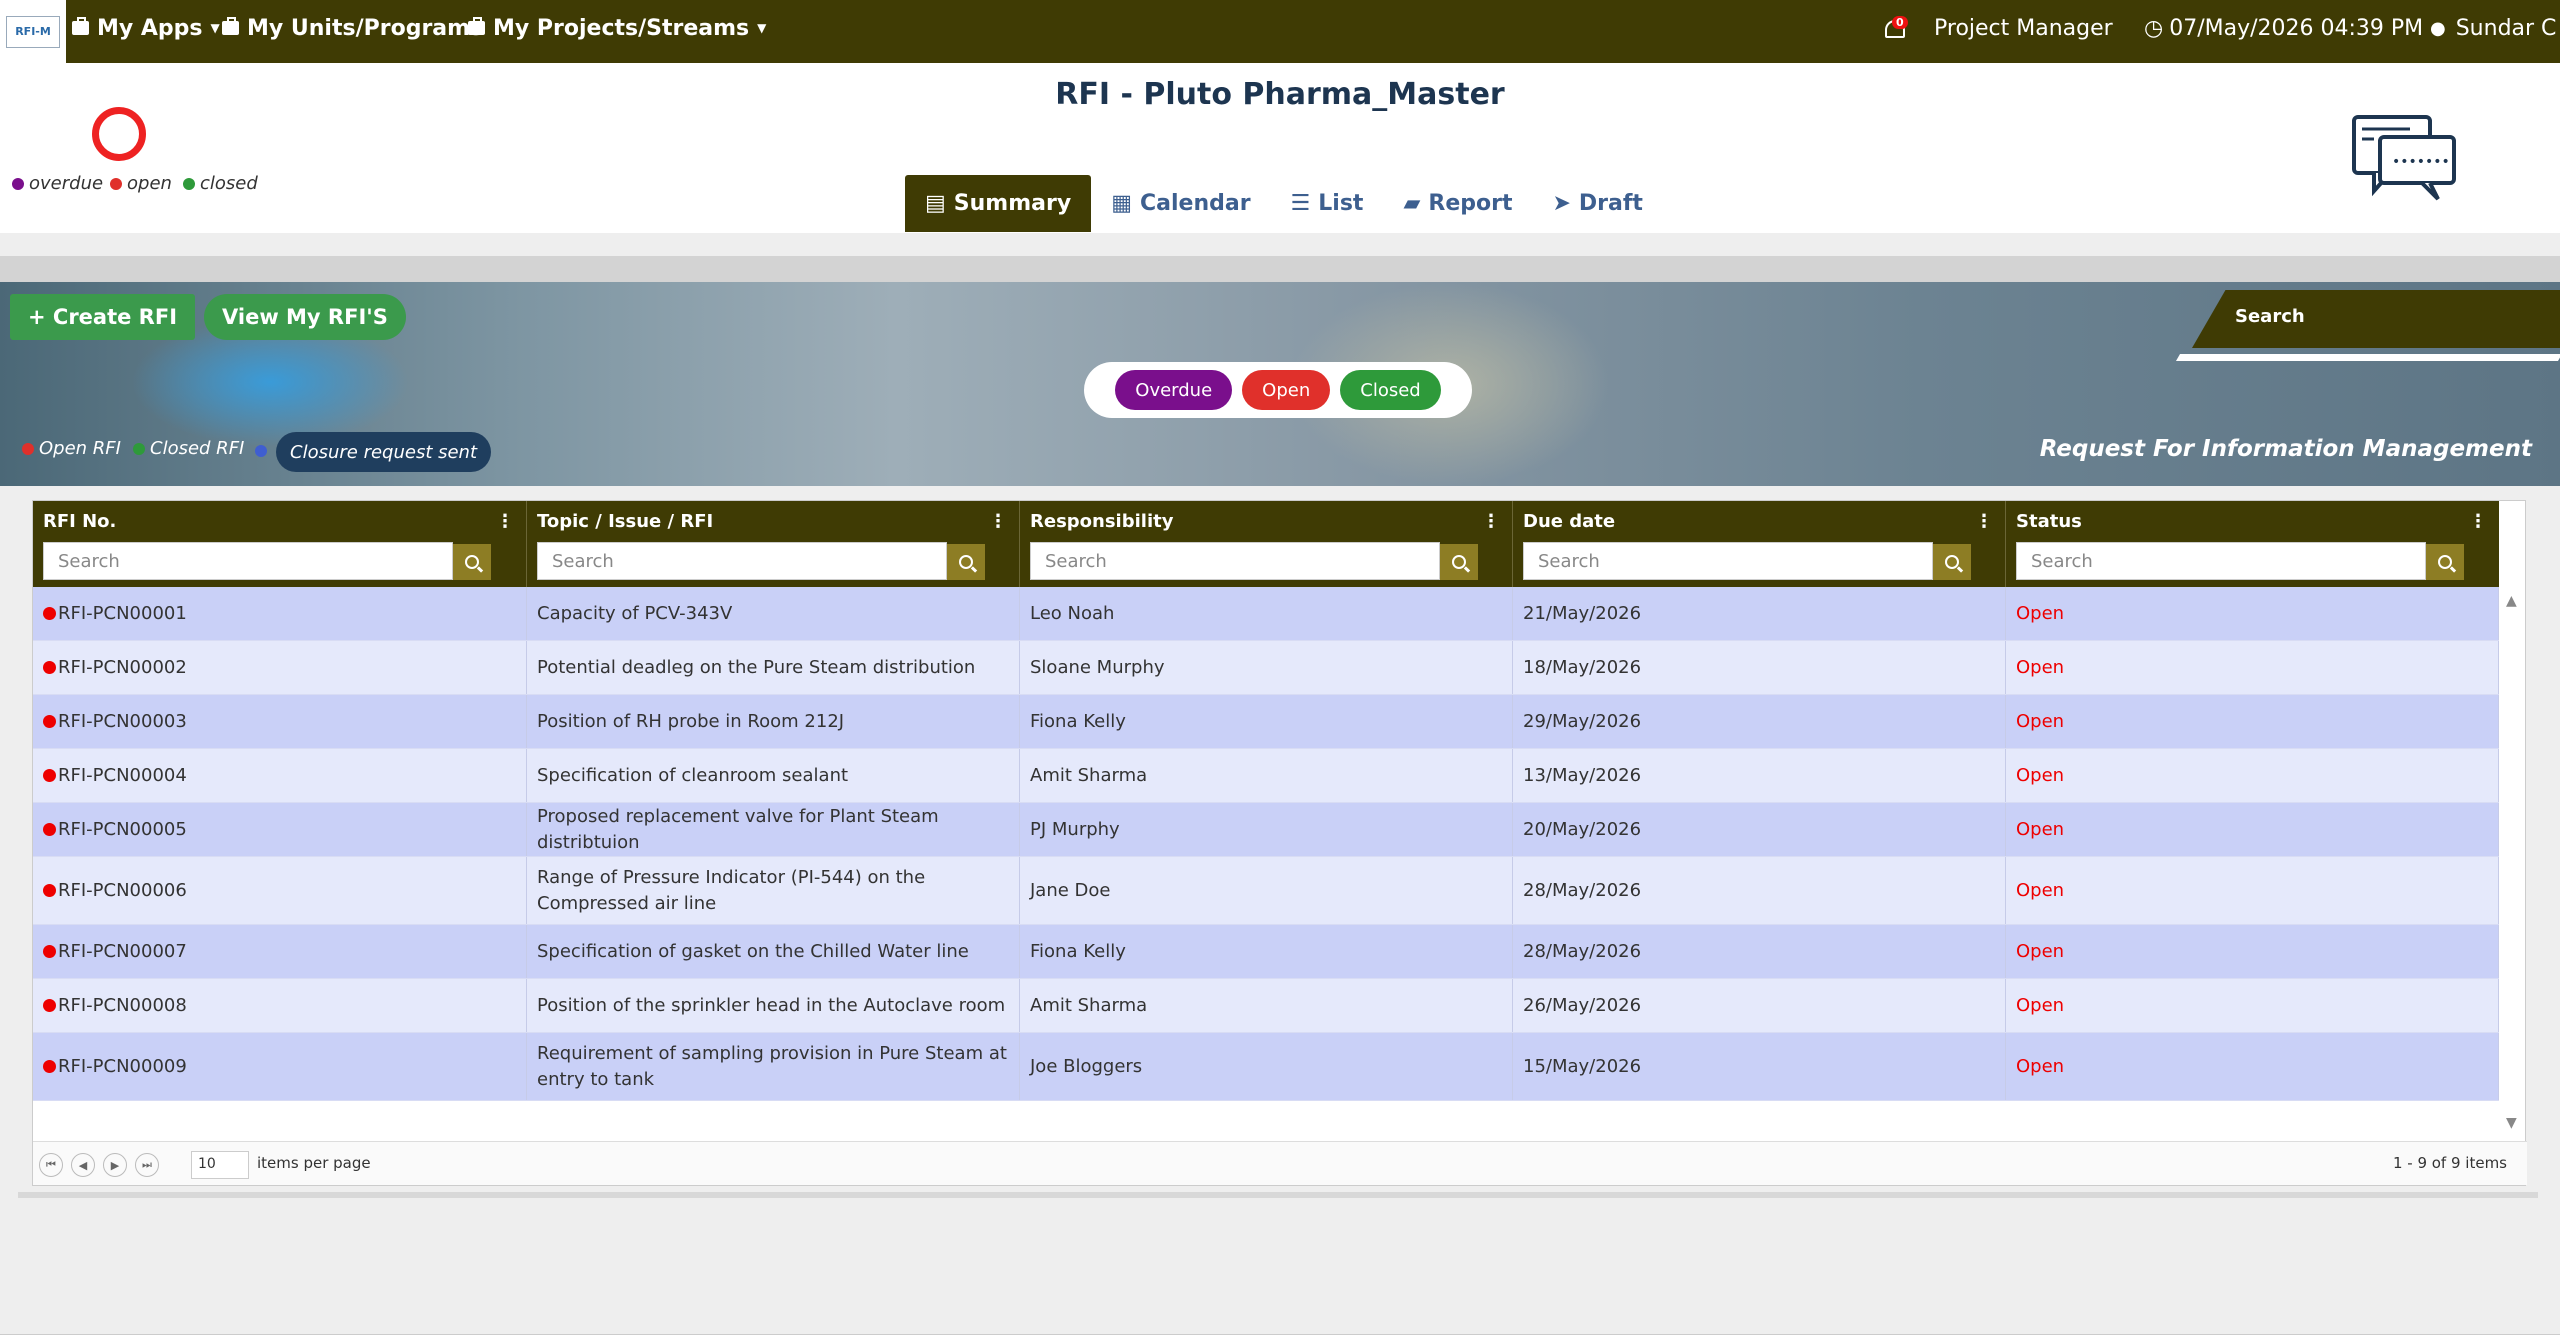 The image size is (2560, 1335). I want to click on responsibility-search-input: Search, so click(1235, 561).